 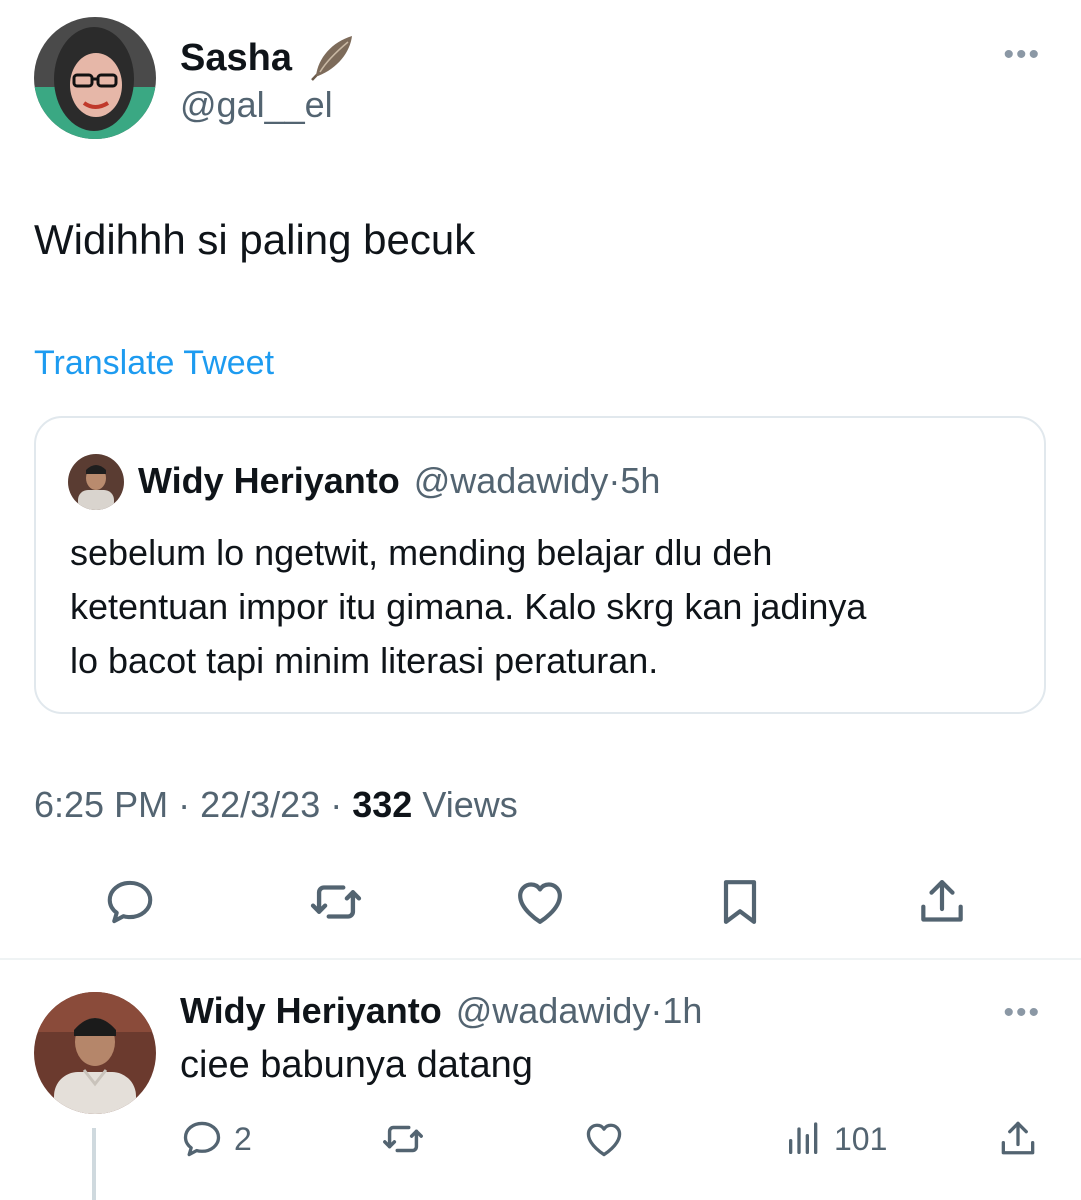 I want to click on quoted-author-handle: @wadawidy, so click(x=511, y=480).